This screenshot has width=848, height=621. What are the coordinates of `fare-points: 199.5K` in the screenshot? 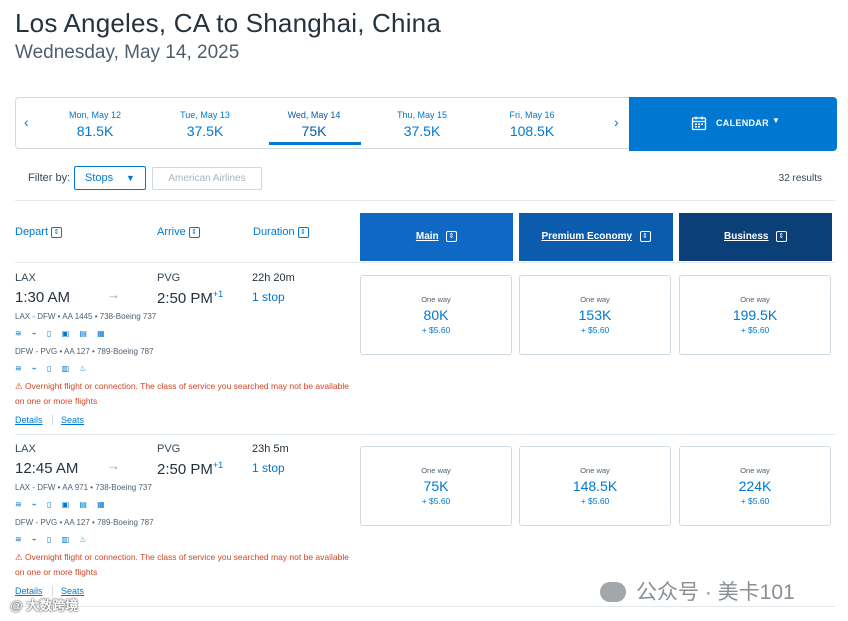 It's located at (755, 315).